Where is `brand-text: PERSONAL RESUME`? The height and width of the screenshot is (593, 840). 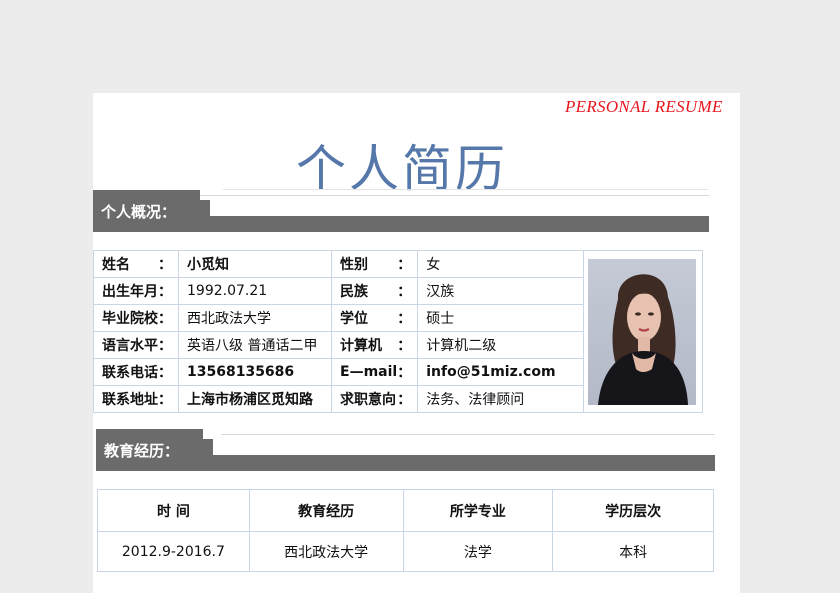 brand-text: PERSONAL RESUME is located at coordinates (644, 106).